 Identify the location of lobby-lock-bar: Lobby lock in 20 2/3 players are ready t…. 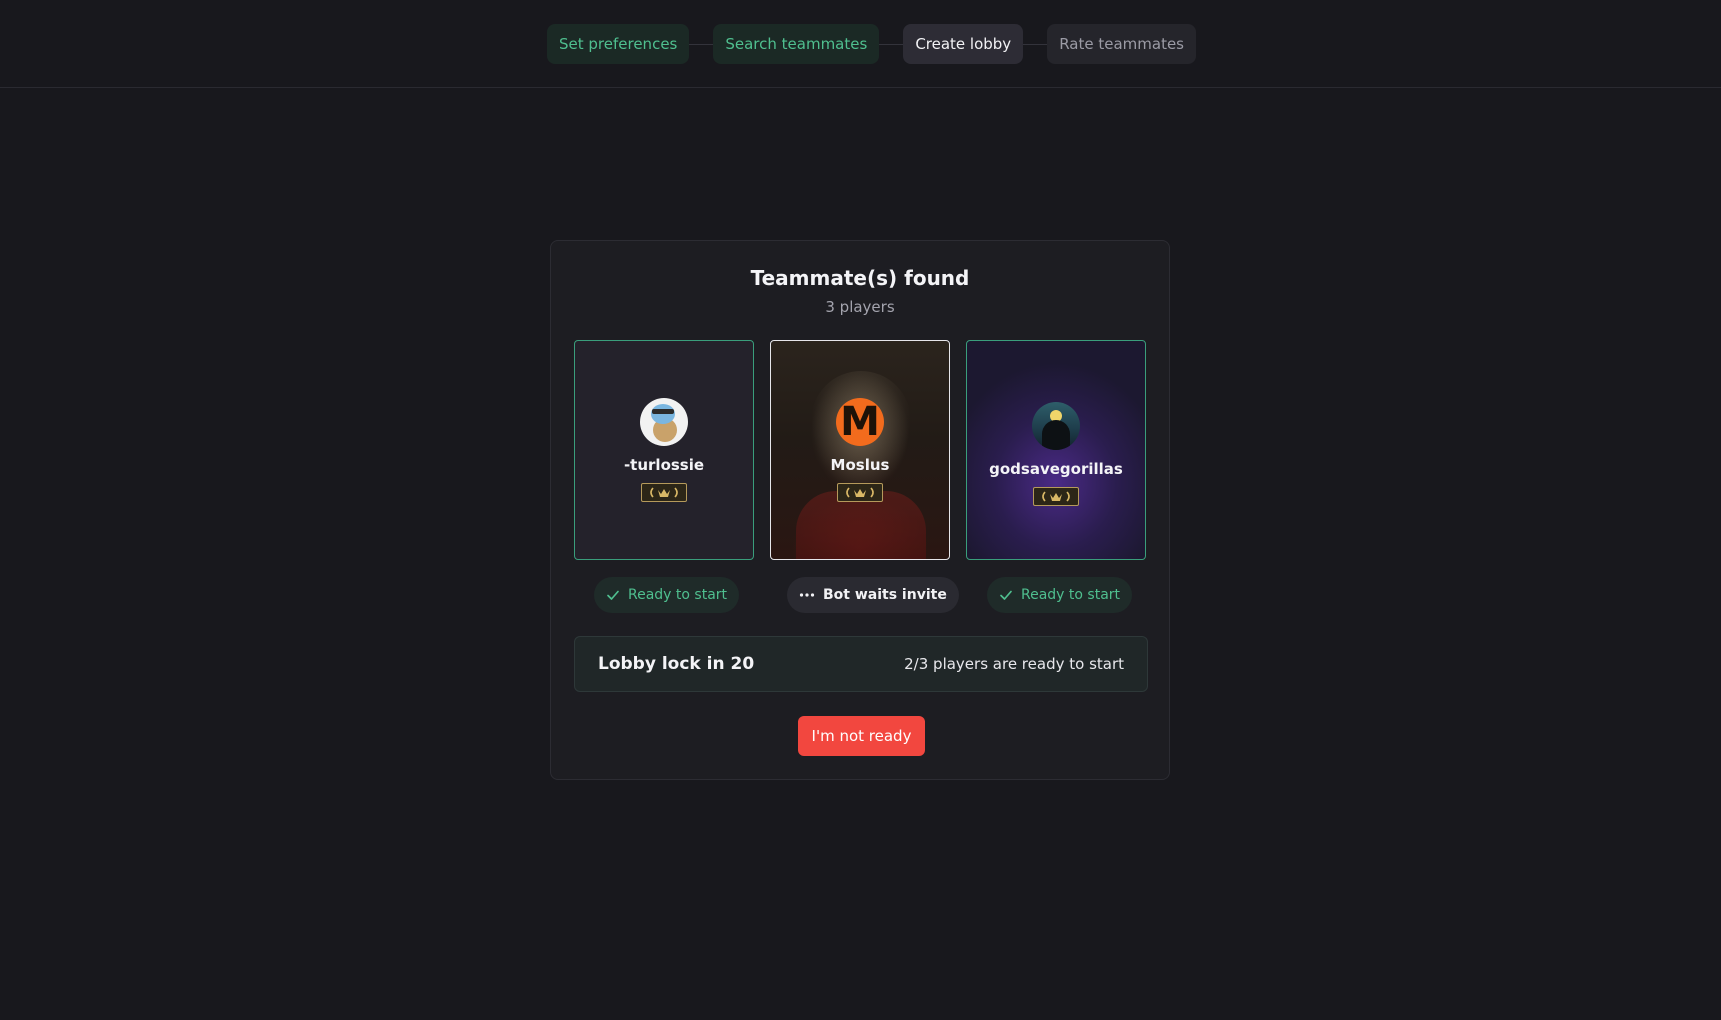
(861, 664).